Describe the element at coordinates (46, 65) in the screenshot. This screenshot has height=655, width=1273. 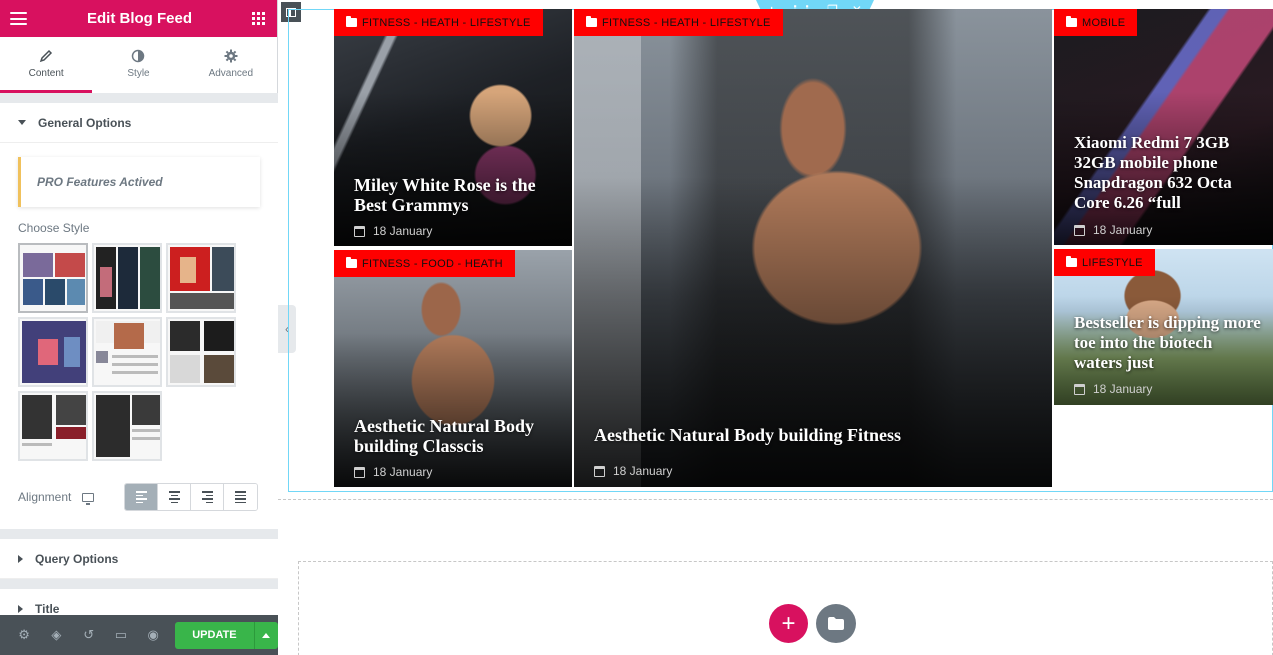
I see `tab-content: Content` at that location.